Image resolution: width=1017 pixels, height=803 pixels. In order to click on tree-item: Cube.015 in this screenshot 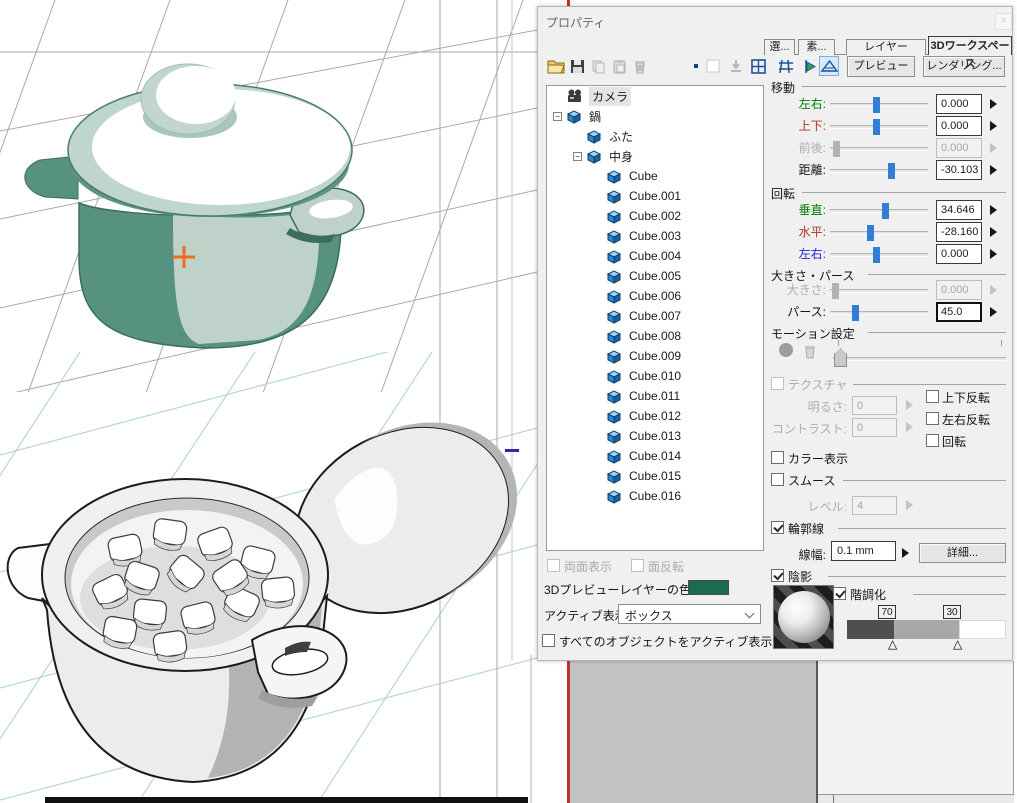, I will do `click(655, 476)`.